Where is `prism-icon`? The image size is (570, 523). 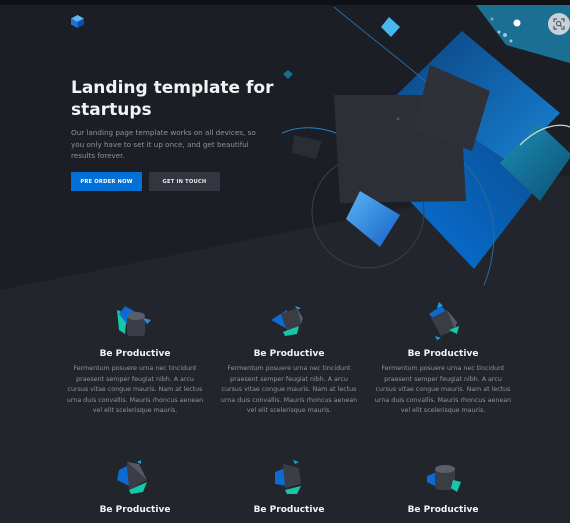
prism-icon is located at coordinates (444, 321).